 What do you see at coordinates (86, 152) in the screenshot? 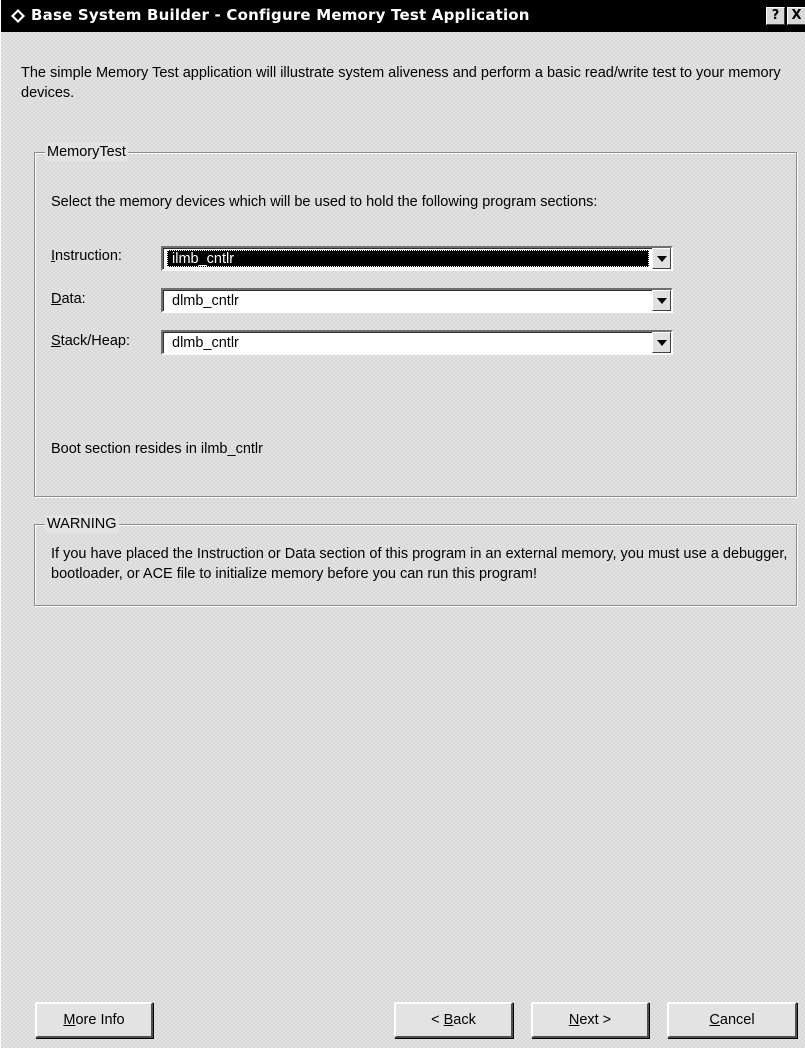
I see `memory-test-legend: MemoryTest` at bounding box center [86, 152].